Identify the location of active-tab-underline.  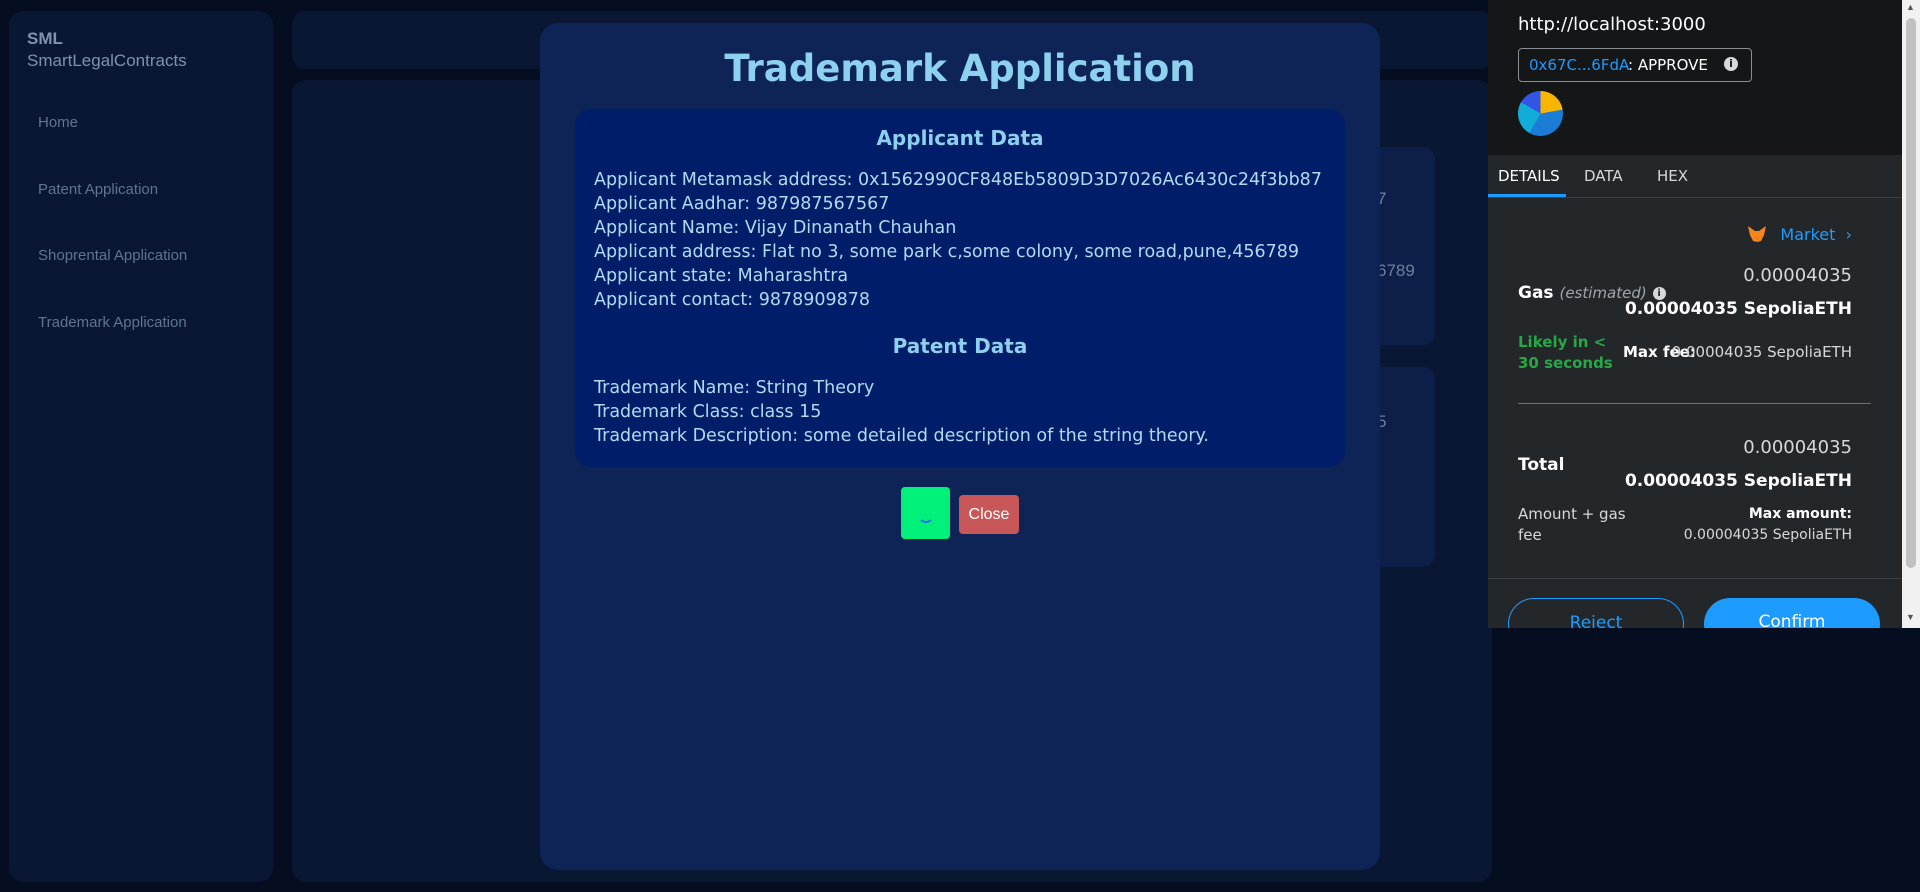
(1527, 195).